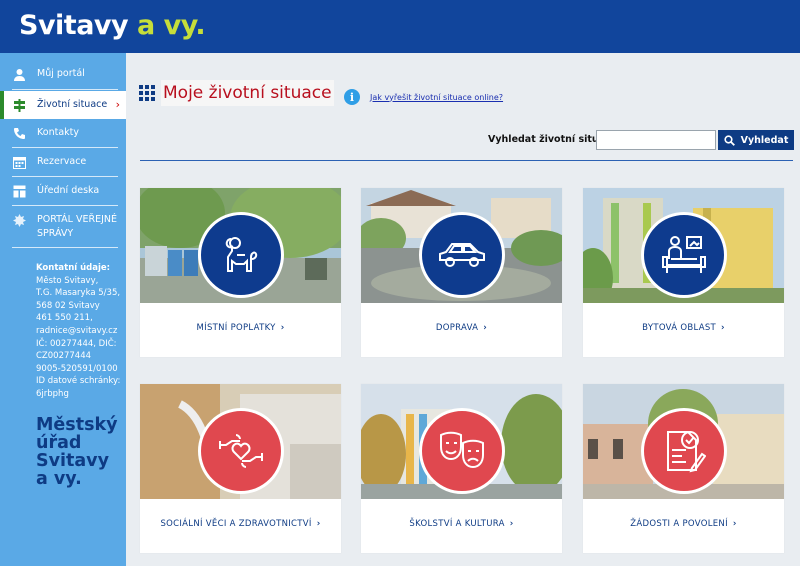 The width and height of the screenshot is (800, 566). I want to click on contact-line: 568 02 Svitavy, so click(68, 305).